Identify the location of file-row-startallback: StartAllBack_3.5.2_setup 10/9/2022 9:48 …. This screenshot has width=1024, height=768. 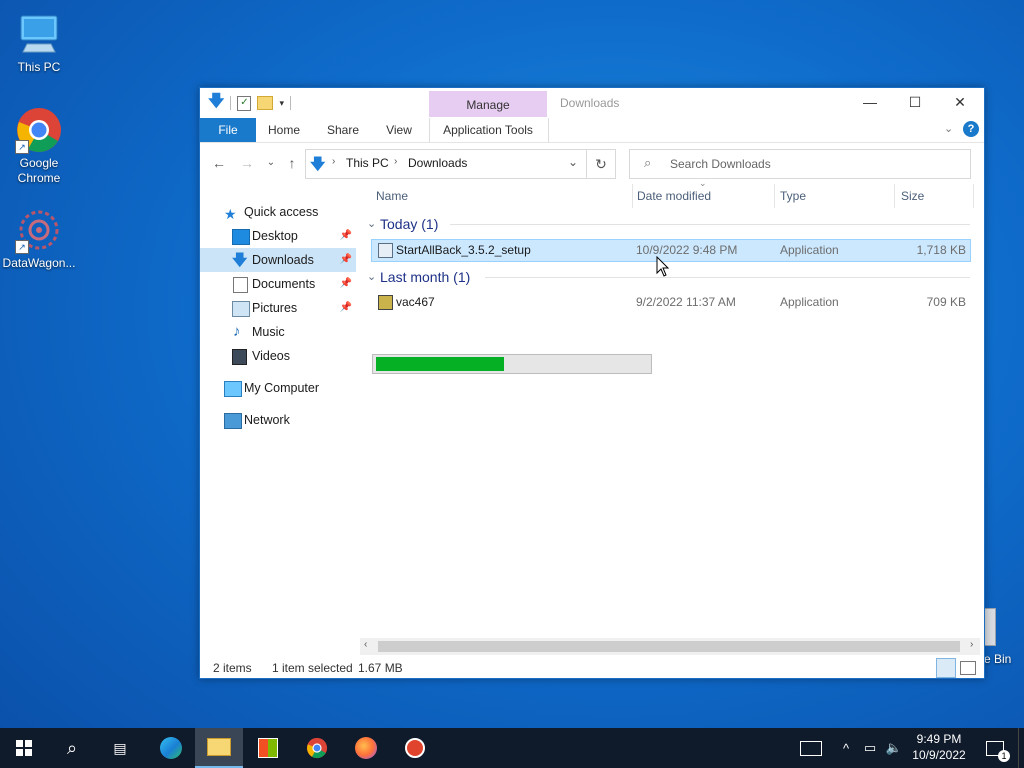
(671, 250).